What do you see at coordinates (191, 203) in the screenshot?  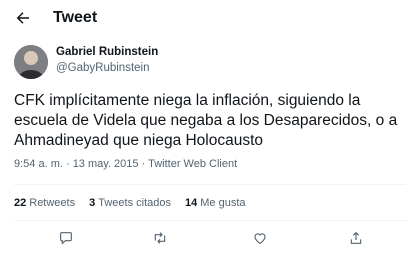 I see `likes-count: 14` at bounding box center [191, 203].